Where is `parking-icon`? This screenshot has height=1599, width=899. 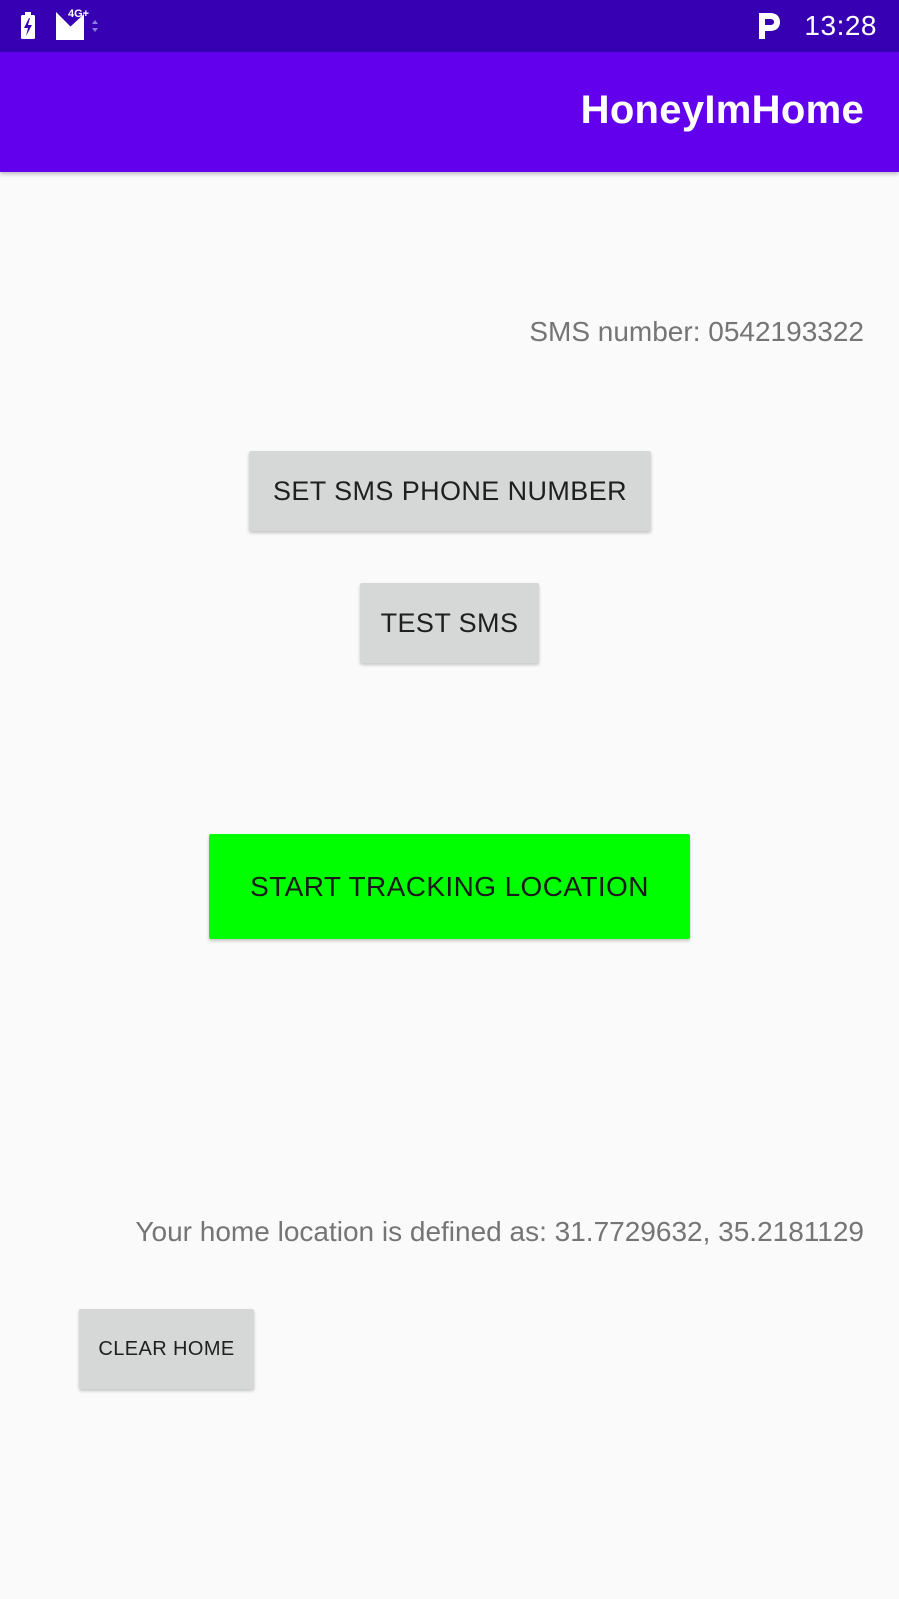 parking-icon is located at coordinates (769, 26).